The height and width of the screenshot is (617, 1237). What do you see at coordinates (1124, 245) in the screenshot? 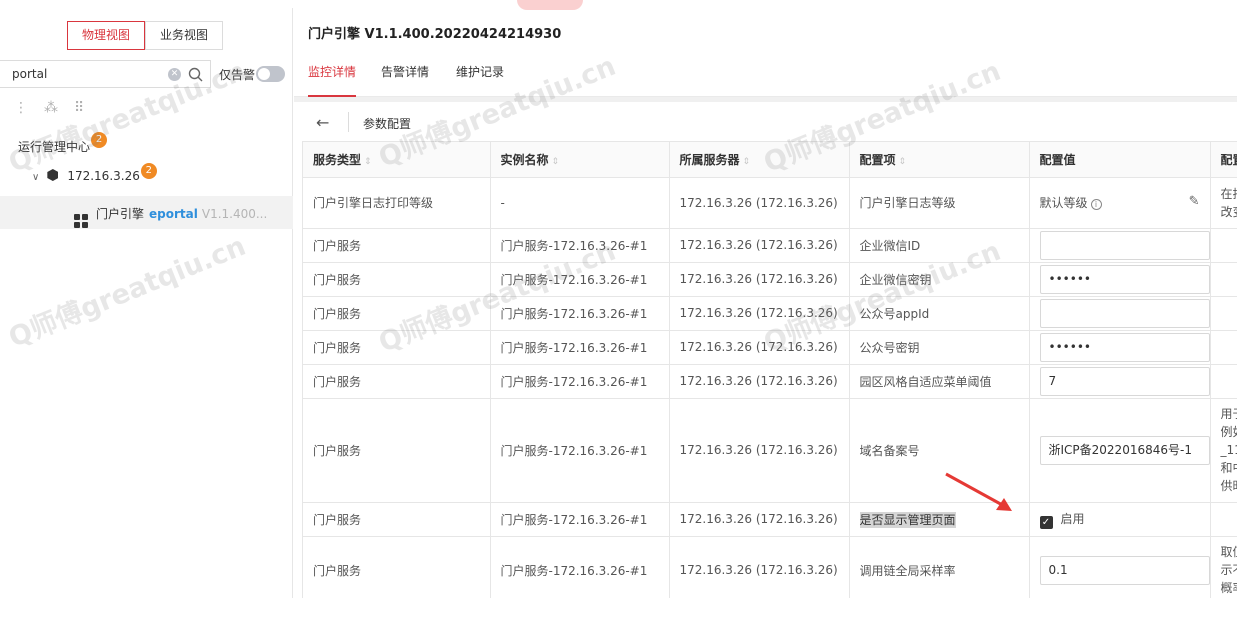
I see `wecom-id-input` at bounding box center [1124, 245].